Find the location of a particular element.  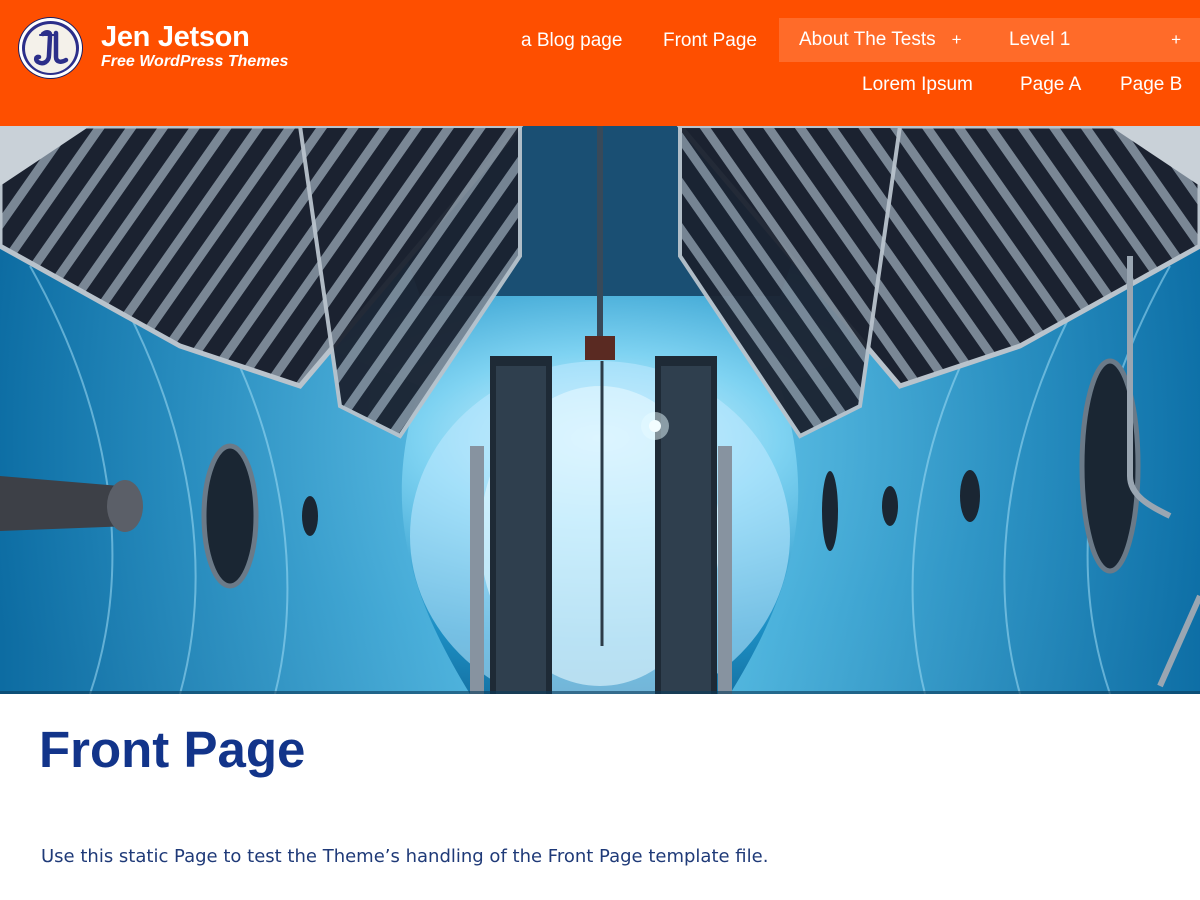

nav-item-level-1: Level 1 + is located at coordinates (1094, 40).